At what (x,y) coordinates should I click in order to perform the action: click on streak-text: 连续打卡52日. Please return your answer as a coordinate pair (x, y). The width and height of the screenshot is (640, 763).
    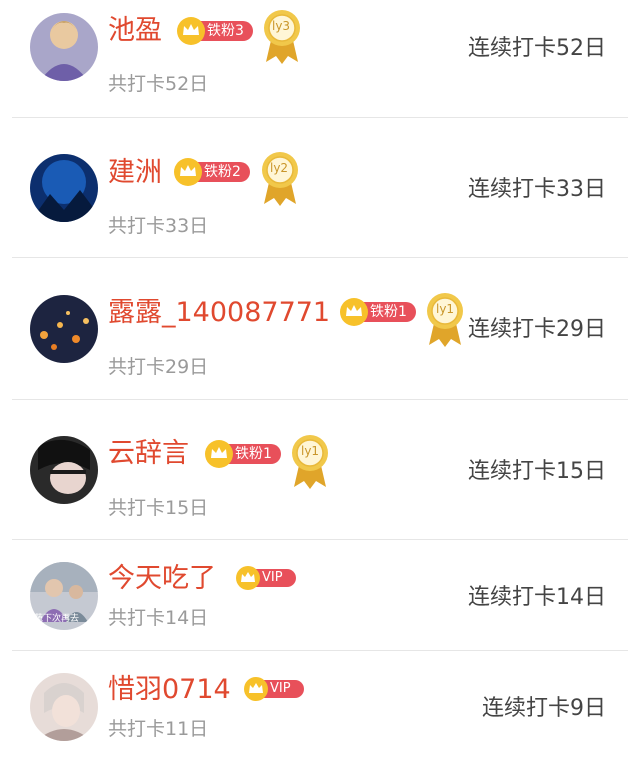
    Looking at the image, I should click on (537, 48).